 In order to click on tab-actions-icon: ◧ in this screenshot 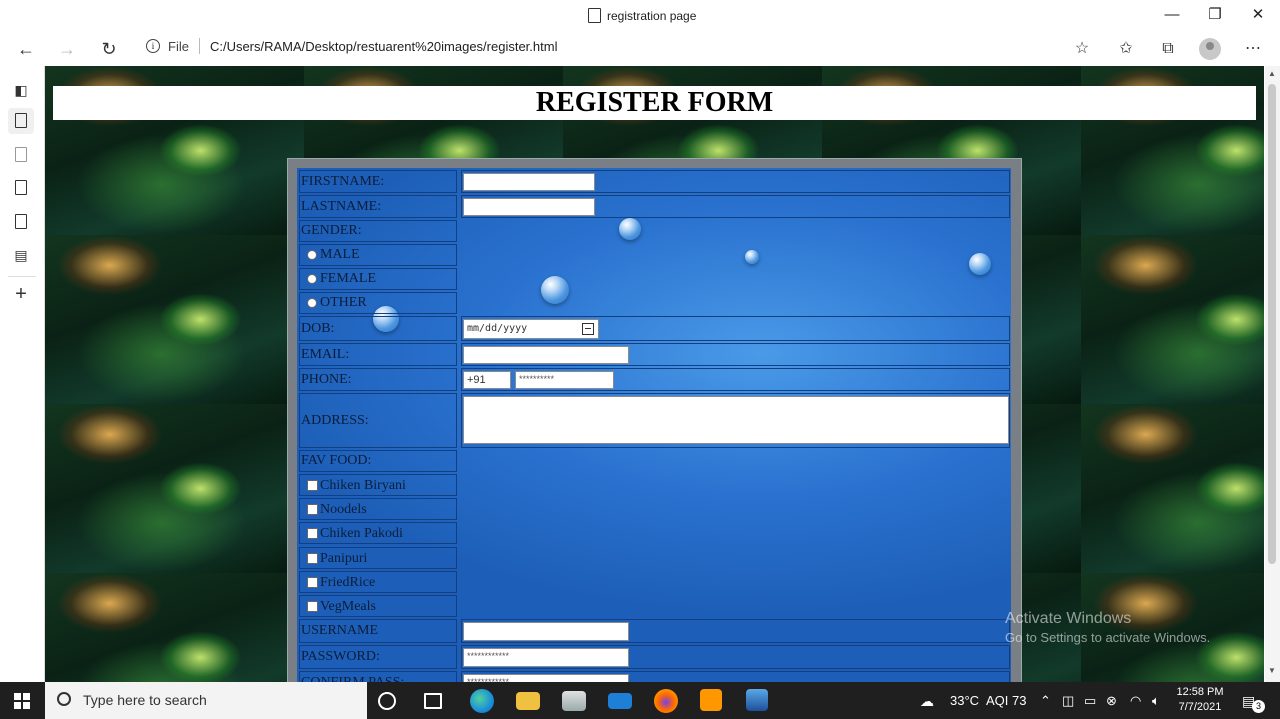, I will do `click(21, 90)`.